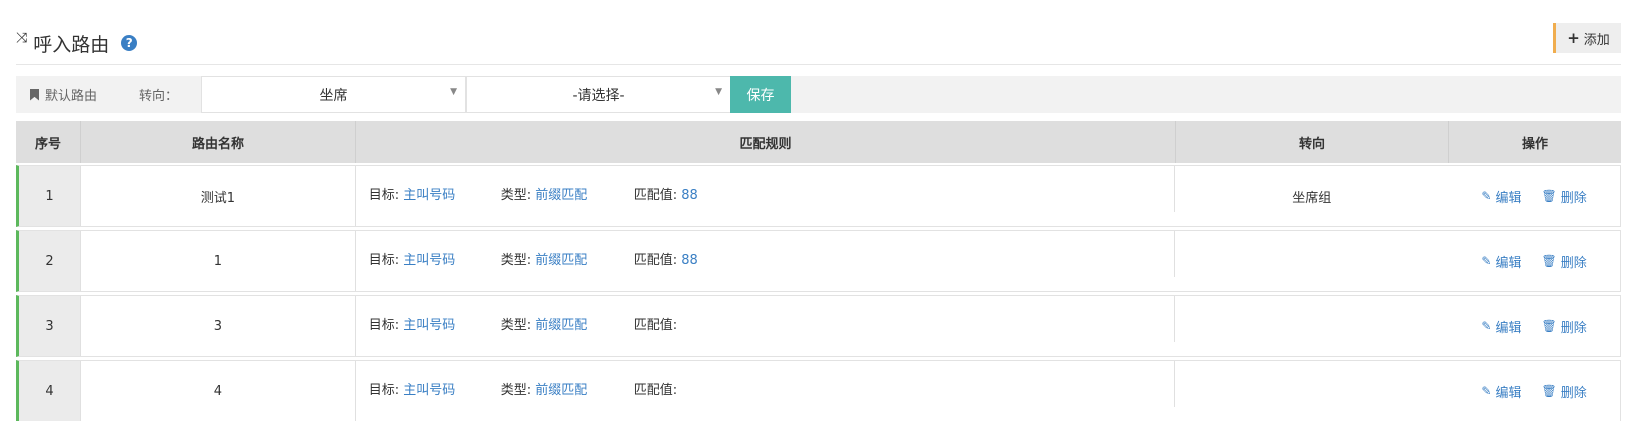 Image resolution: width=1644 pixels, height=421 pixels. What do you see at coordinates (218, 326) in the screenshot?
I see `row-name: 3` at bounding box center [218, 326].